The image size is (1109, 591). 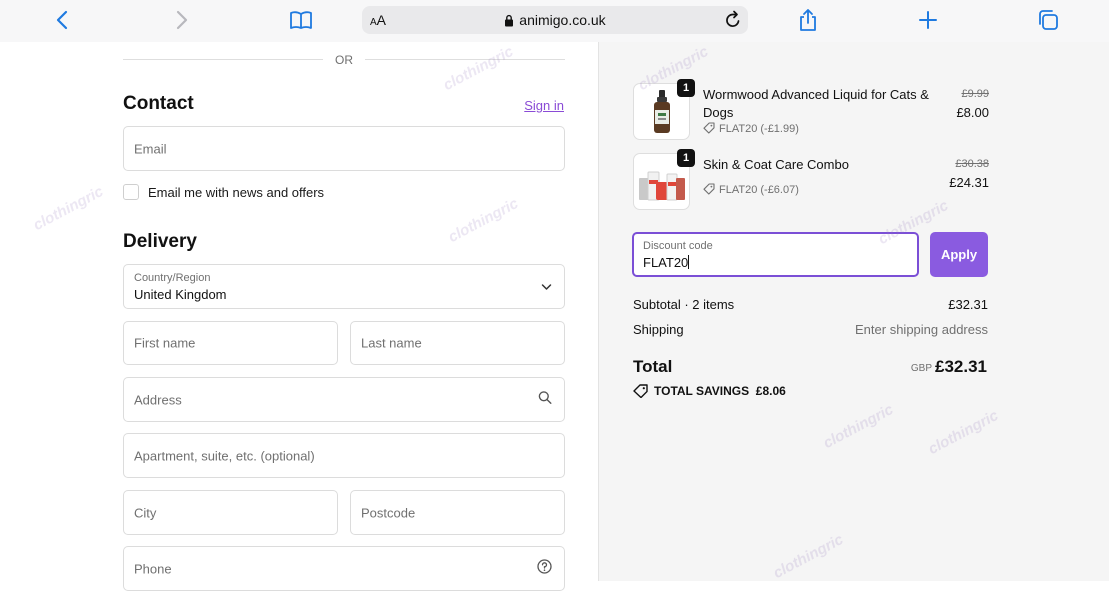 What do you see at coordinates (230, 512) in the screenshot?
I see `city-field: City` at bounding box center [230, 512].